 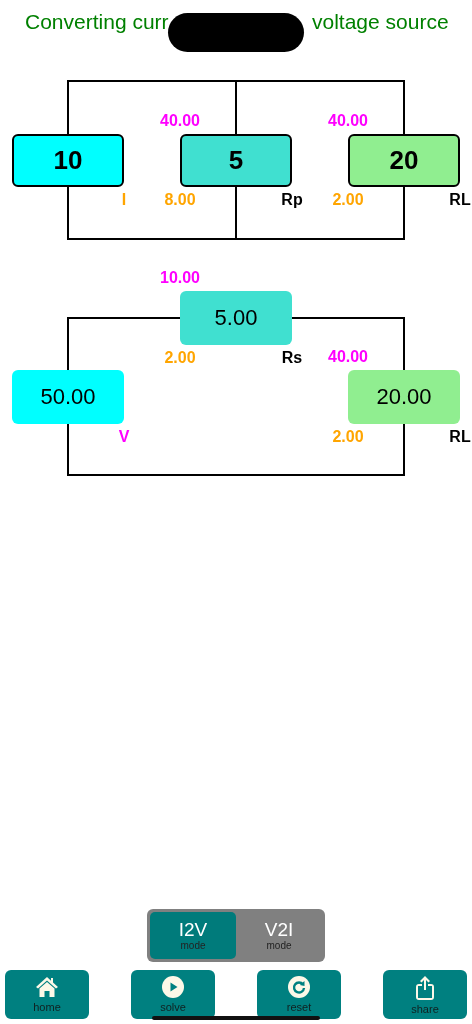 I want to click on component-symbol: Rs, so click(x=292, y=358).